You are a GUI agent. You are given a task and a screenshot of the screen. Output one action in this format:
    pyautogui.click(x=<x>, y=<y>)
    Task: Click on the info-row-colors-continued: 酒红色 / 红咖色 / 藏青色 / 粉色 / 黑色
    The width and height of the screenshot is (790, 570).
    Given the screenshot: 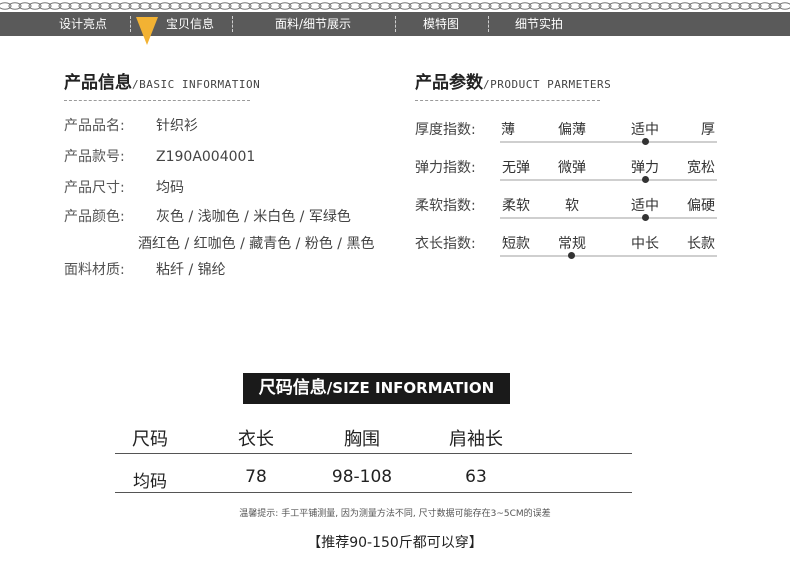 What is the action you would take?
    pyautogui.click(x=256, y=243)
    